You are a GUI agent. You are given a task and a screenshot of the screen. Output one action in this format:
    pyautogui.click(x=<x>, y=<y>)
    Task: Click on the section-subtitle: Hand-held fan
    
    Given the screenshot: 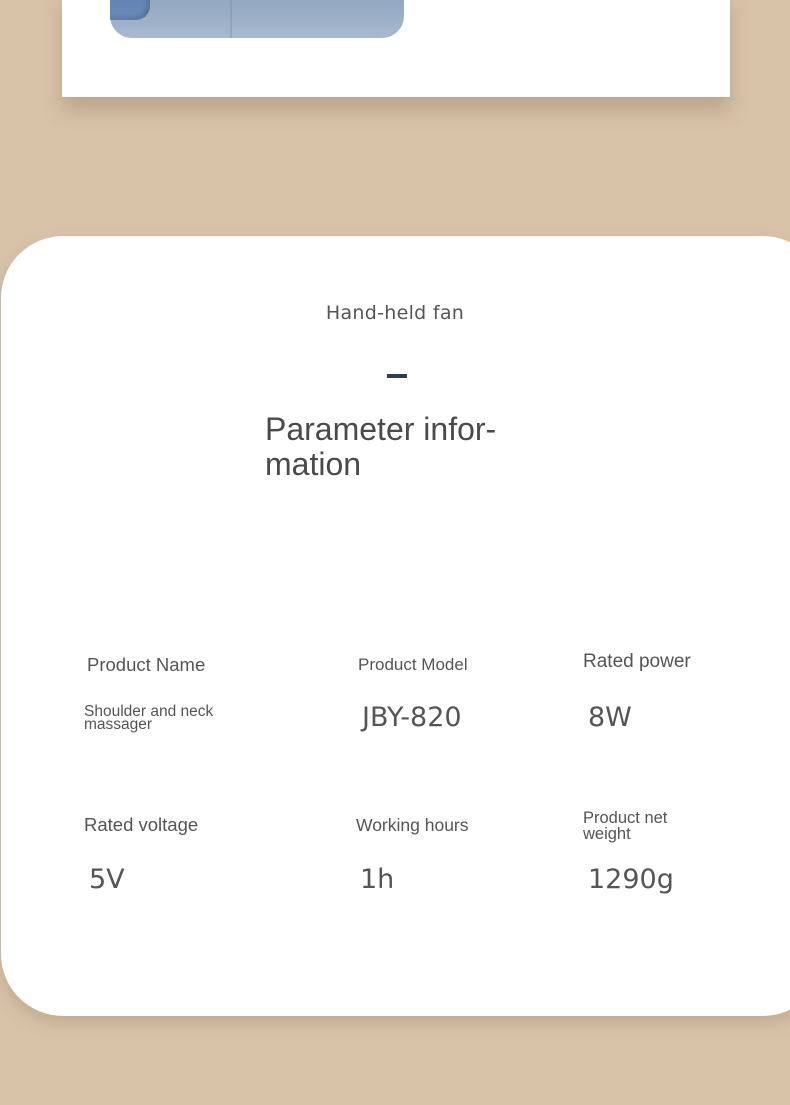 What is the action you would take?
    pyautogui.click(x=395, y=313)
    